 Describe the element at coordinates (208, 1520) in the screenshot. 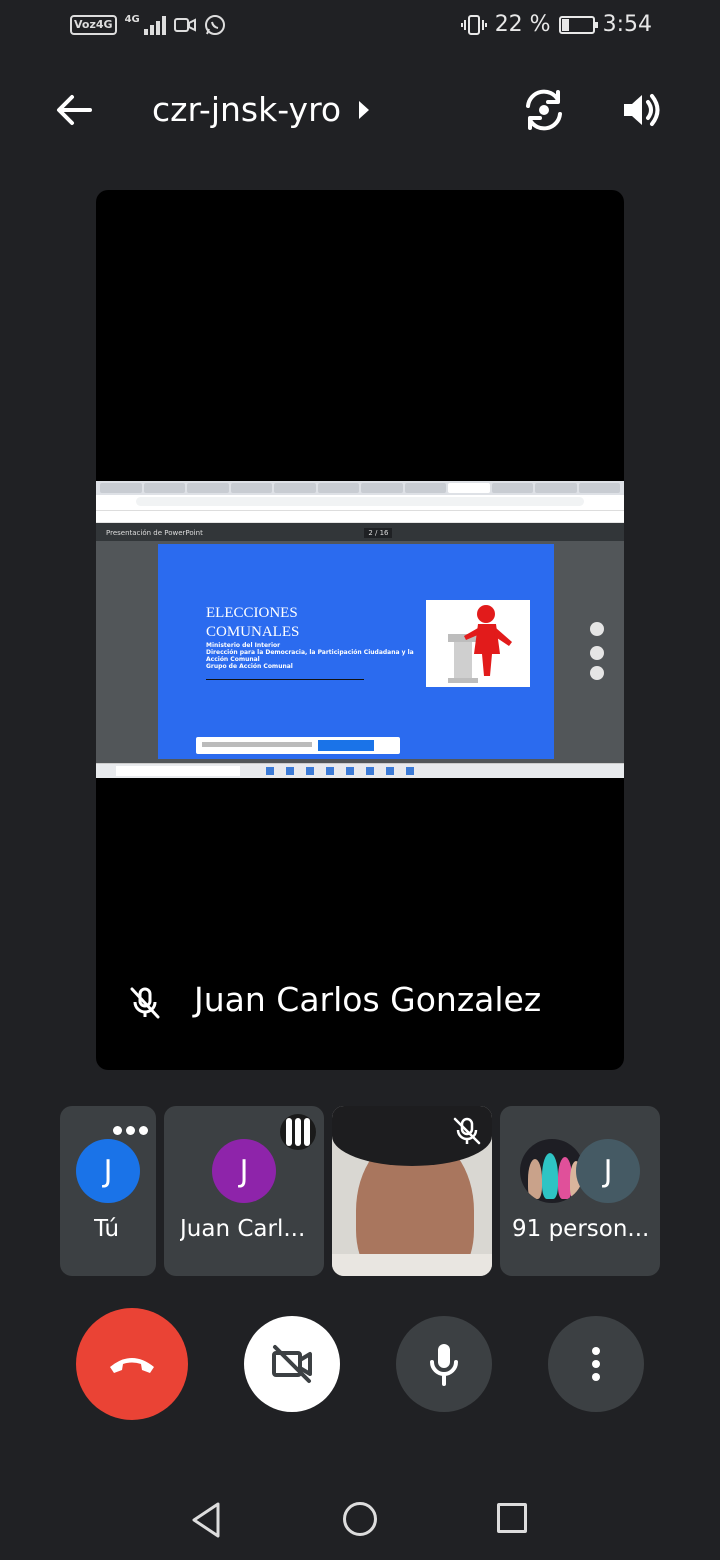

I see `nav-back-icon` at that location.